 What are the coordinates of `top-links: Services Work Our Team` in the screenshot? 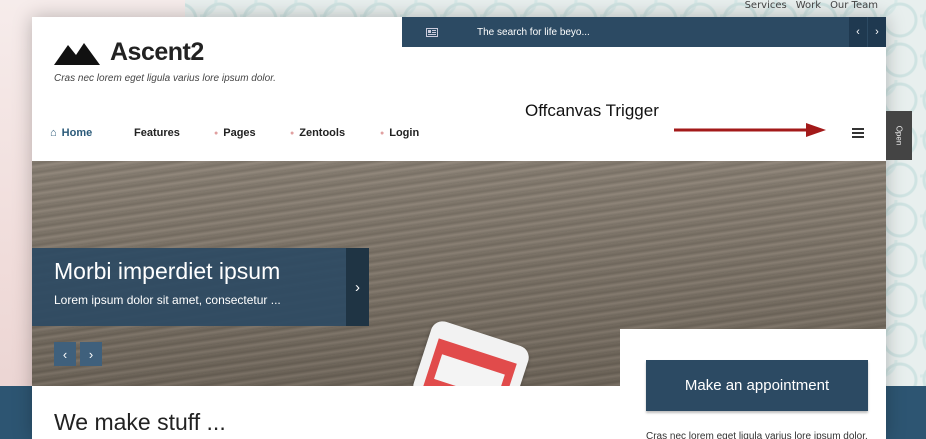 It's located at (811, 5).